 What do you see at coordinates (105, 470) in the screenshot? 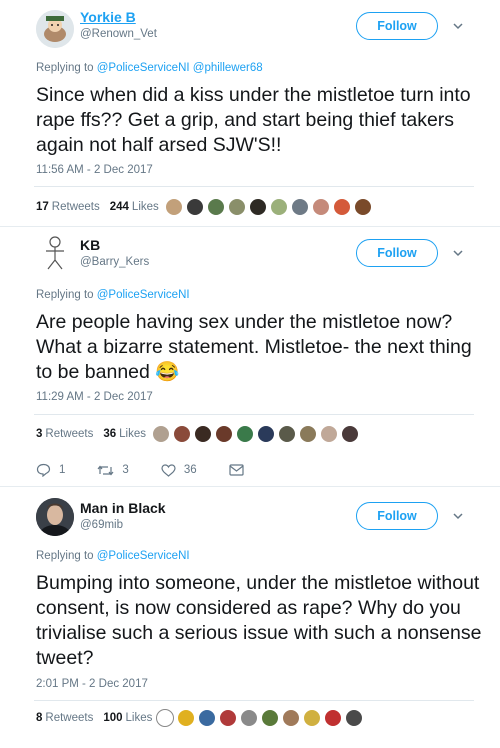
I see `retweet-icon` at bounding box center [105, 470].